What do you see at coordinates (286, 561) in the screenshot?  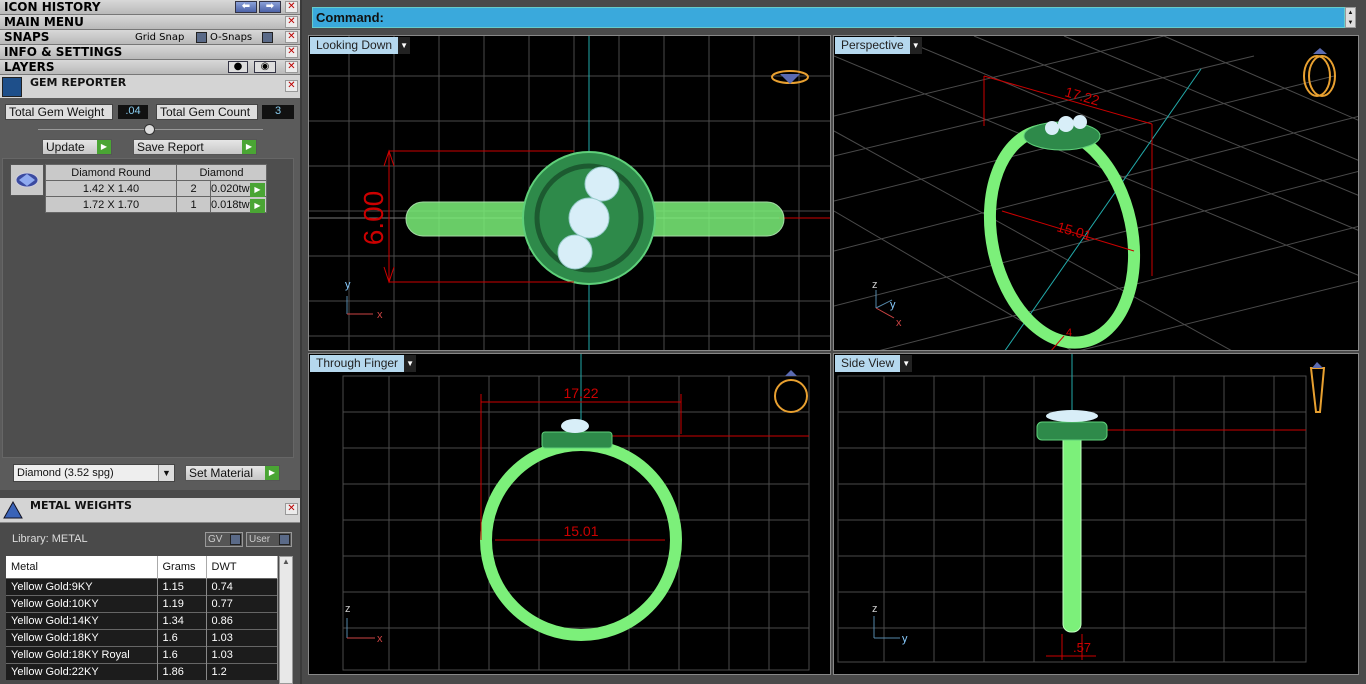 I see `scroll-up-icon: ▲` at bounding box center [286, 561].